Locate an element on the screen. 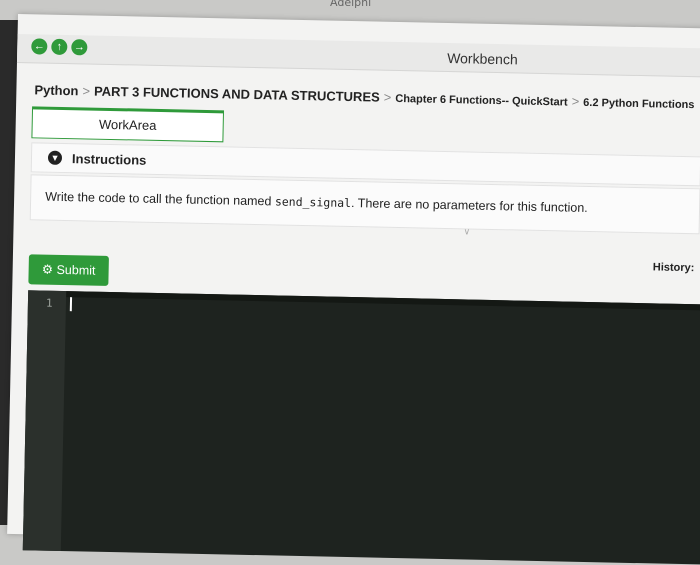  title-bar: ← ↑ → Workbench is located at coordinates (358, 55).